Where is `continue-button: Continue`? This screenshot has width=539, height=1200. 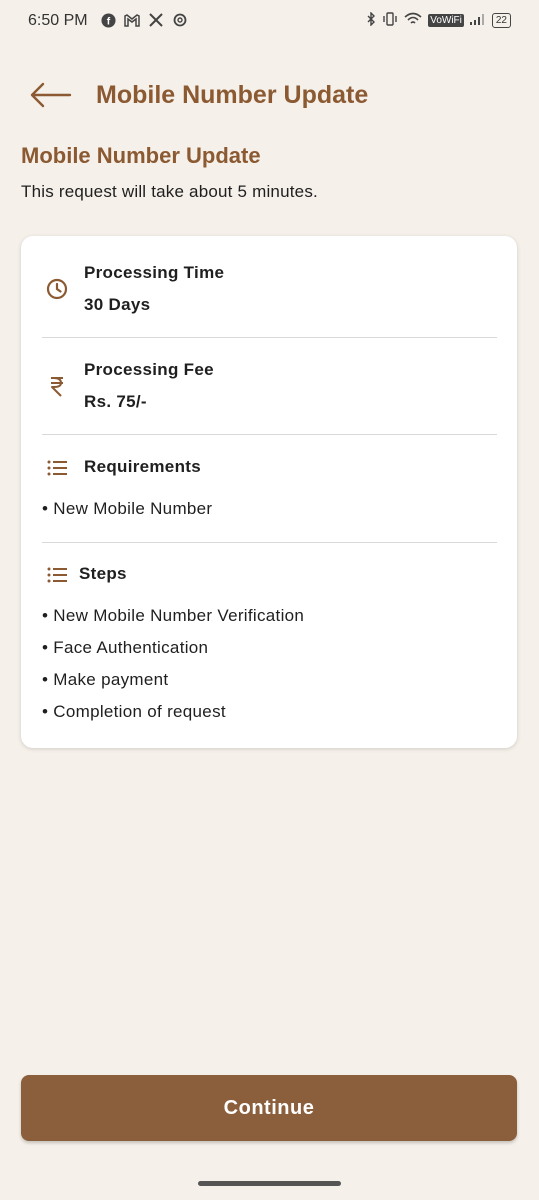
continue-button: Continue is located at coordinates (269, 1108).